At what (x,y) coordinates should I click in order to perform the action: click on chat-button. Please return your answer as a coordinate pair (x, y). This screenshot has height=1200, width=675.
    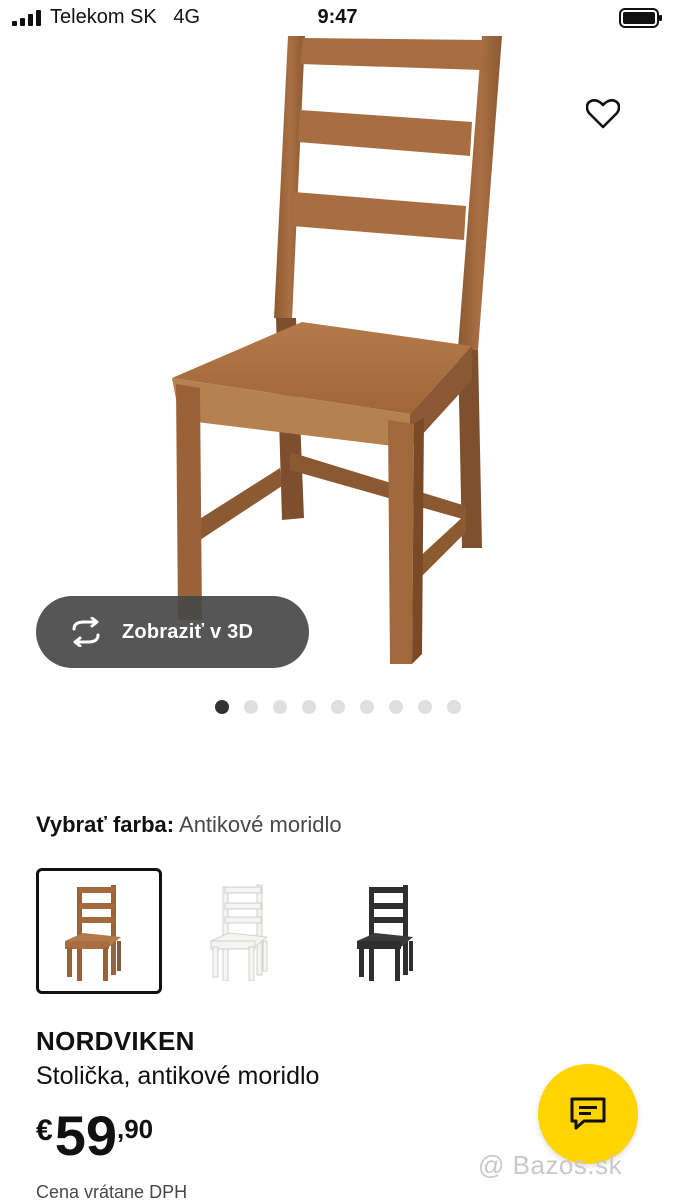
    Looking at the image, I should click on (588, 1114).